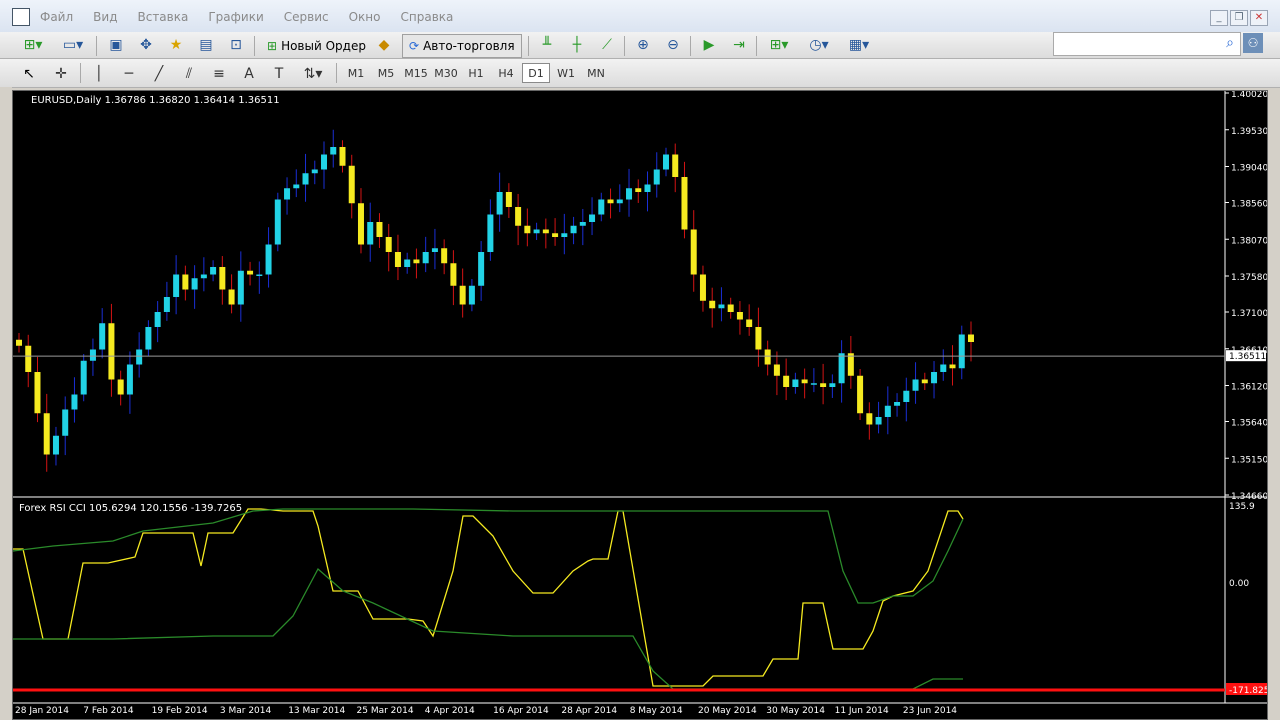 The image size is (1280, 720). What do you see at coordinates (29, 74) in the screenshot?
I see `cursor-icon: ↖` at bounding box center [29, 74].